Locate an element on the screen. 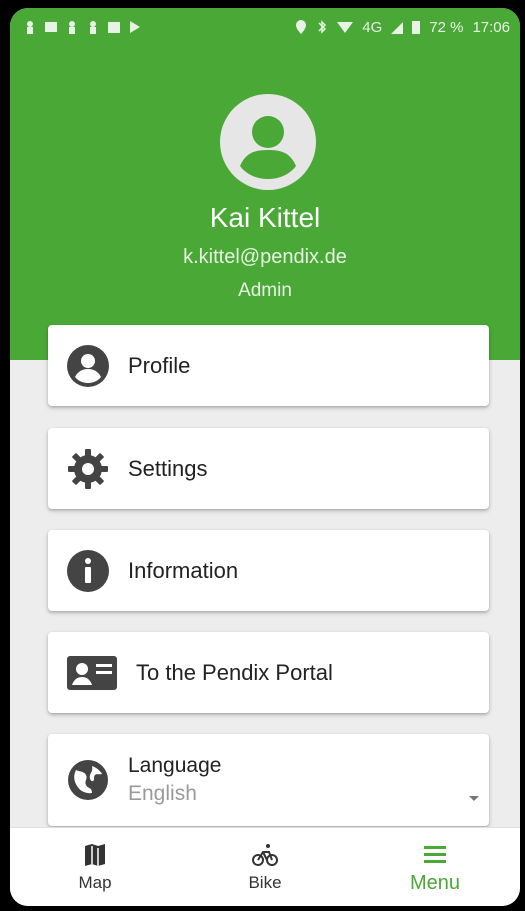 The height and width of the screenshot is (911, 525). image-icon is located at coordinates (51, 27).